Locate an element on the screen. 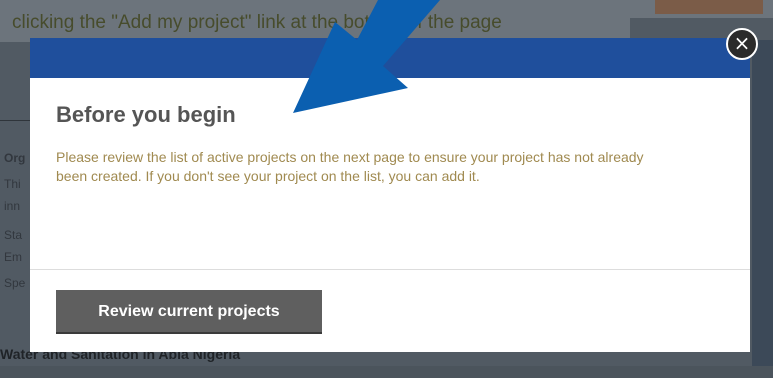  annotation-arrow-icon is located at coordinates (366, 56).